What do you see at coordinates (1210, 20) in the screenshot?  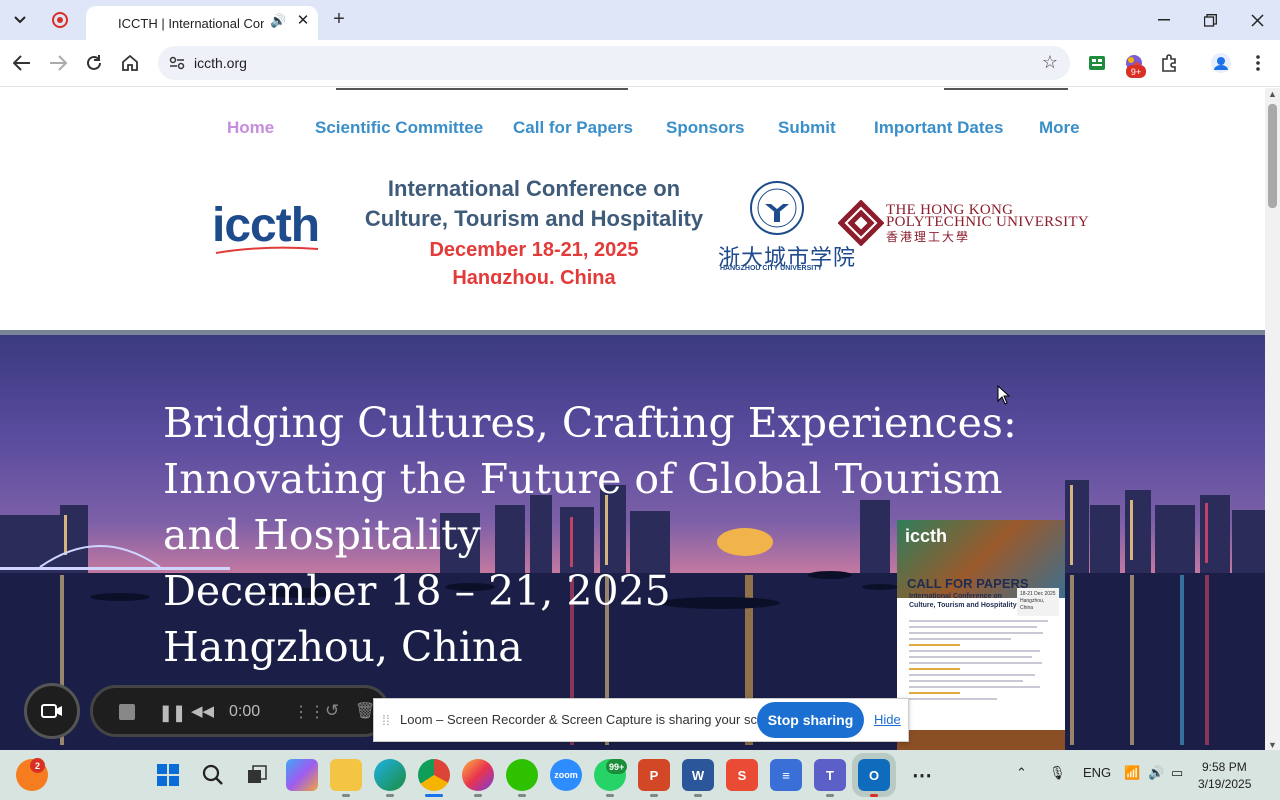 I see `restore-button` at bounding box center [1210, 20].